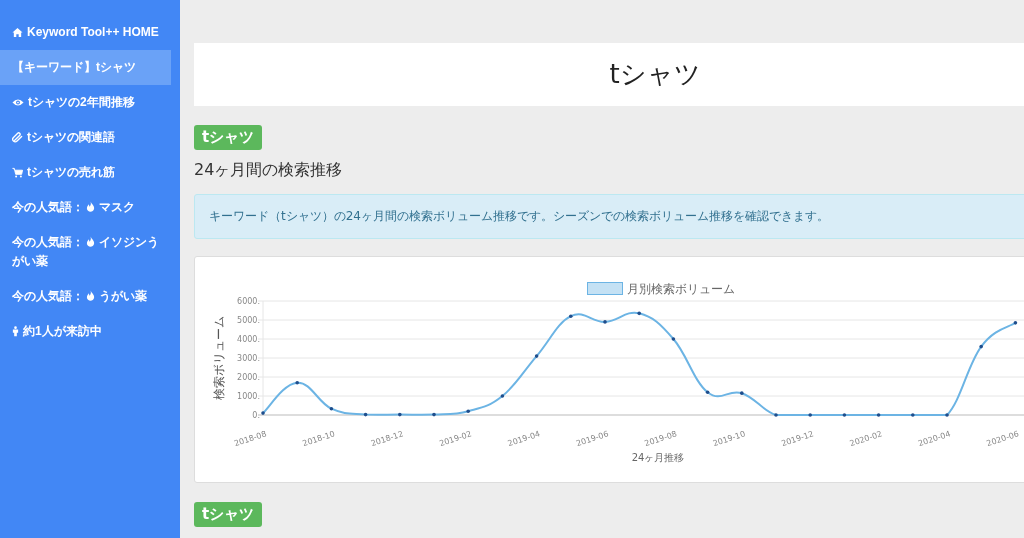 This screenshot has height=538, width=1024. What do you see at coordinates (85, 137) in the screenshot?
I see `sidebar-item: tシャツの関連語` at bounding box center [85, 137].